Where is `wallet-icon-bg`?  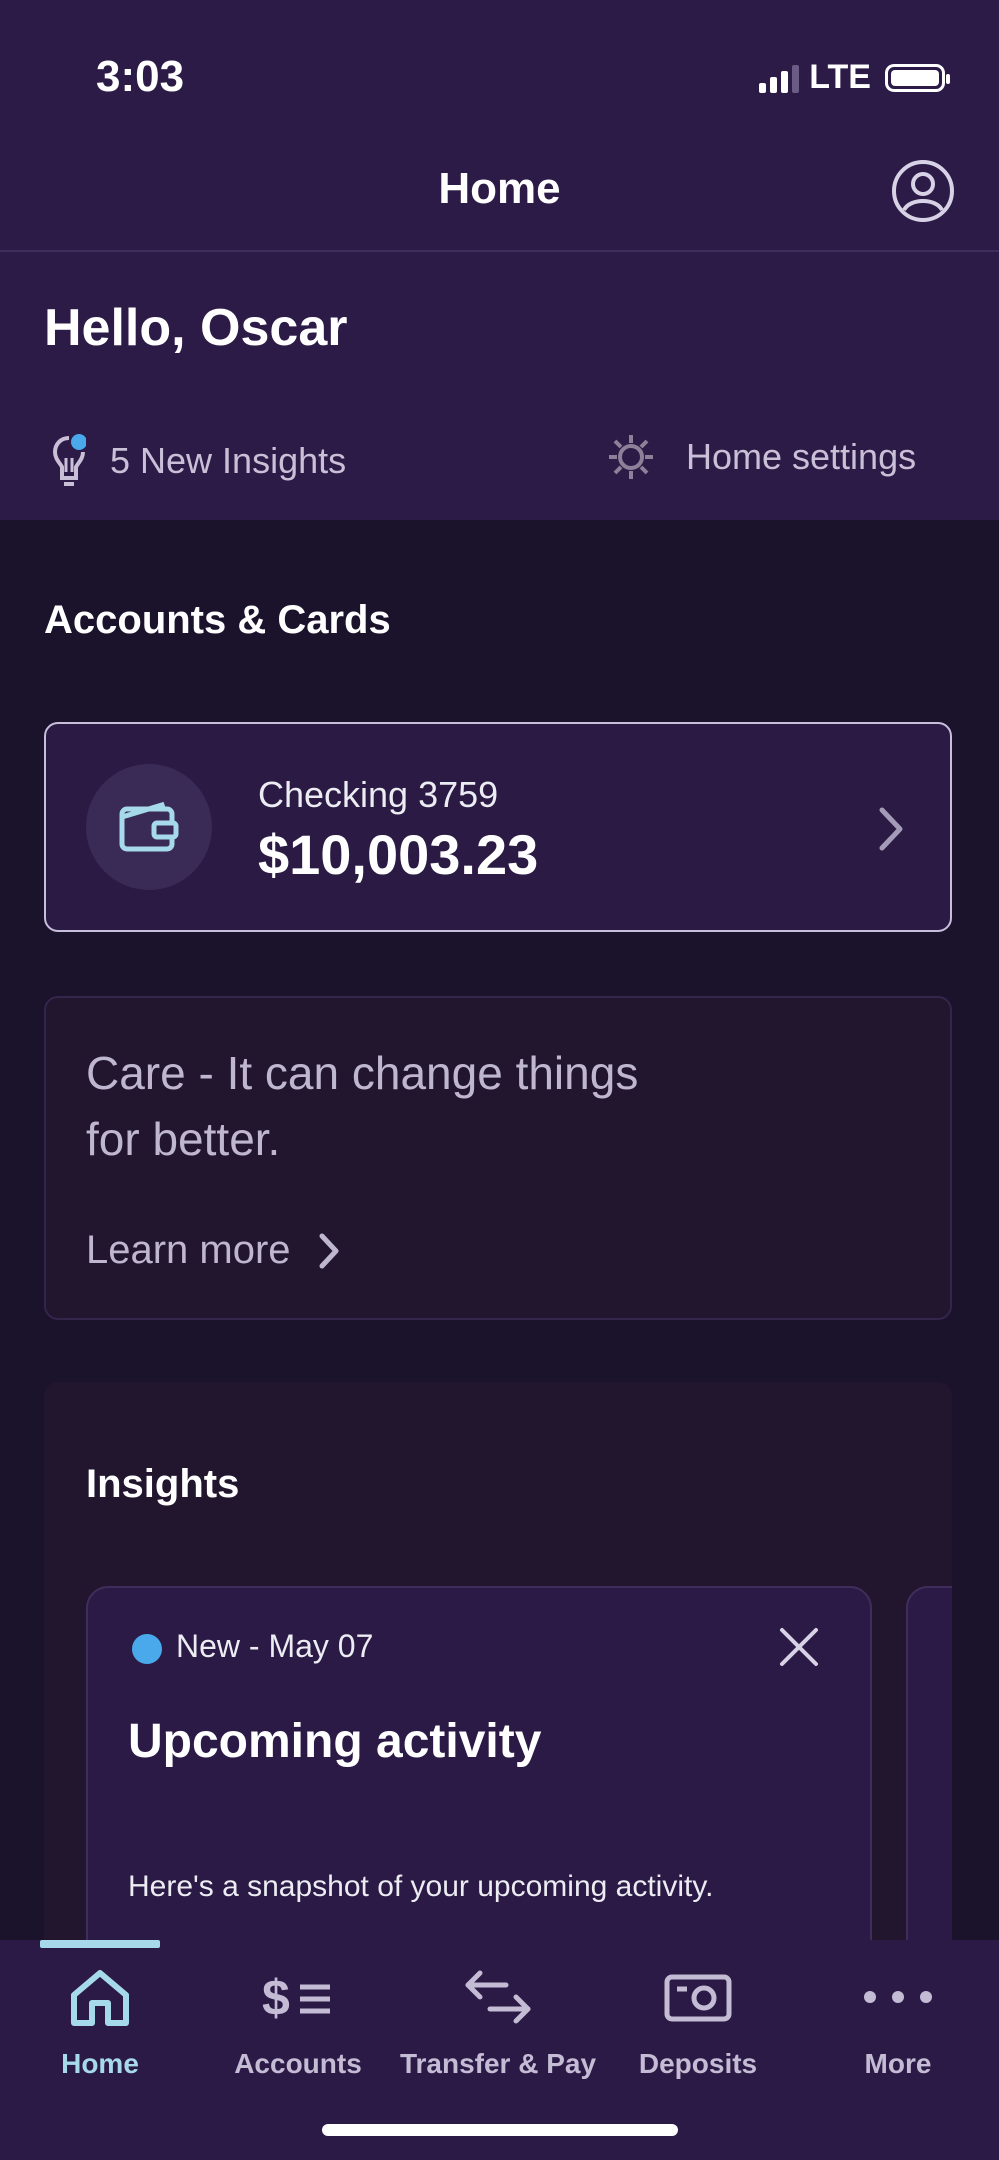
wallet-icon-bg is located at coordinates (149, 827).